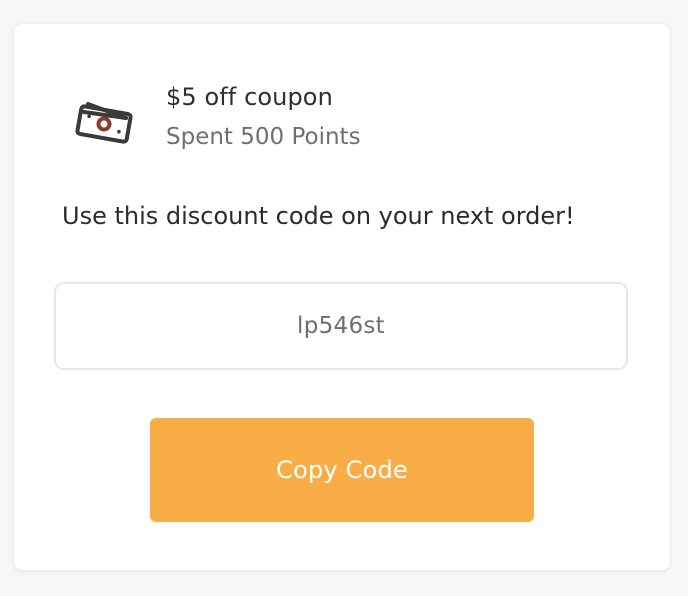 This screenshot has width=688, height=596. What do you see at coordinates (263, 137) in the screenshot?
I see `coupon-points-spent: Spent 500 Points` at bounding box center [263, 137].